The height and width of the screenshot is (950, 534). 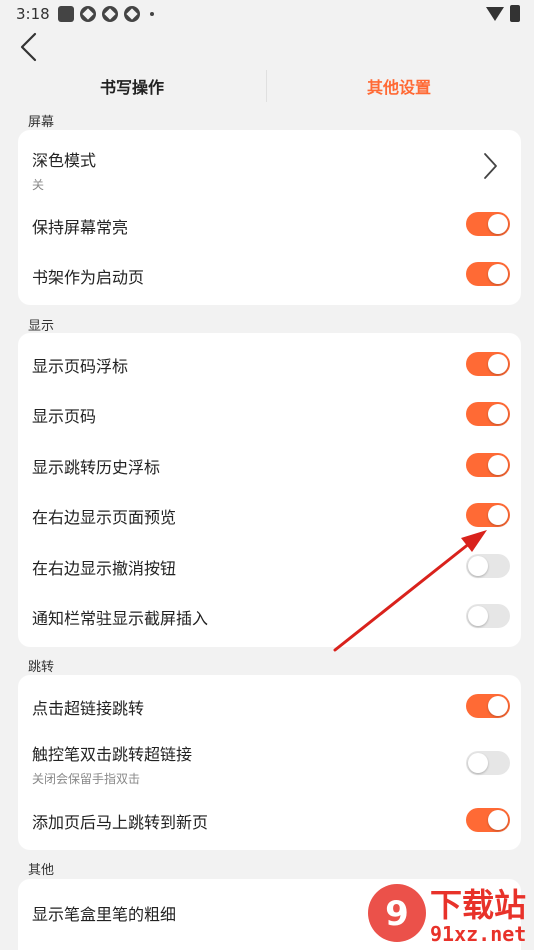 What do you see at coordinates (269, 364) in the screenshot?
I see `display-item-row: 显示页码浮标` at bounding box center [269, 364].